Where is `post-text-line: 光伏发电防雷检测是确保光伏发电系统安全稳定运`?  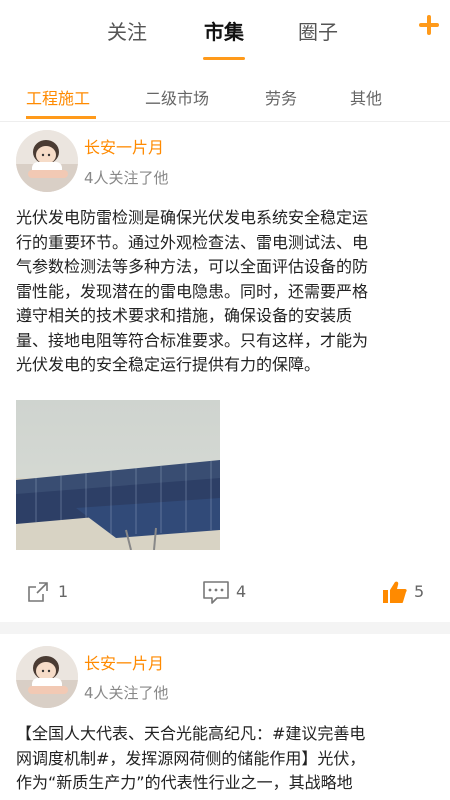 post-text-line: 光伏发电防雷检测是确保光伏发电系统安全稳定运 is located at coordinates (192, 217).